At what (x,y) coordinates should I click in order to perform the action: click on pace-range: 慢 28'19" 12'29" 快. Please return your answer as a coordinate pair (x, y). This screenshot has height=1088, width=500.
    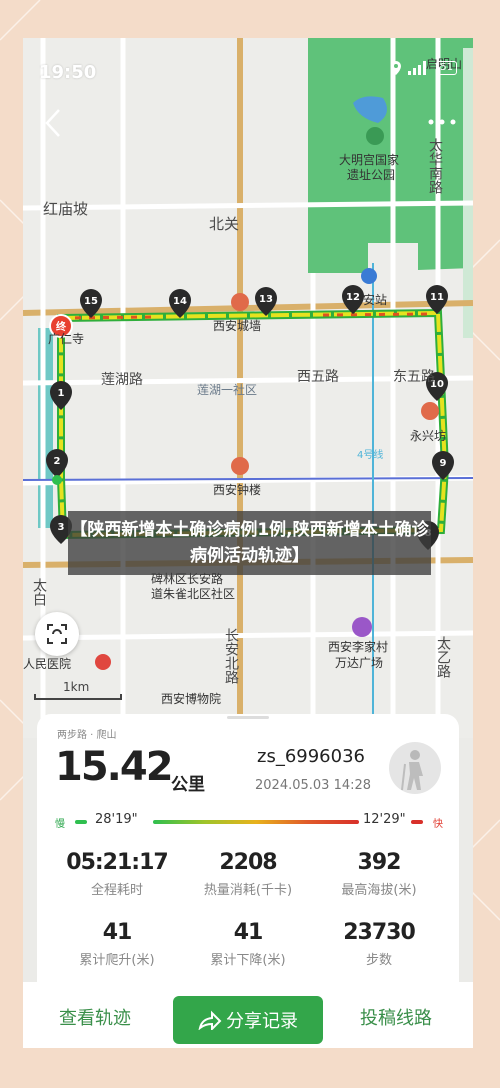
    Looking at the image, I should click on (249, 822).